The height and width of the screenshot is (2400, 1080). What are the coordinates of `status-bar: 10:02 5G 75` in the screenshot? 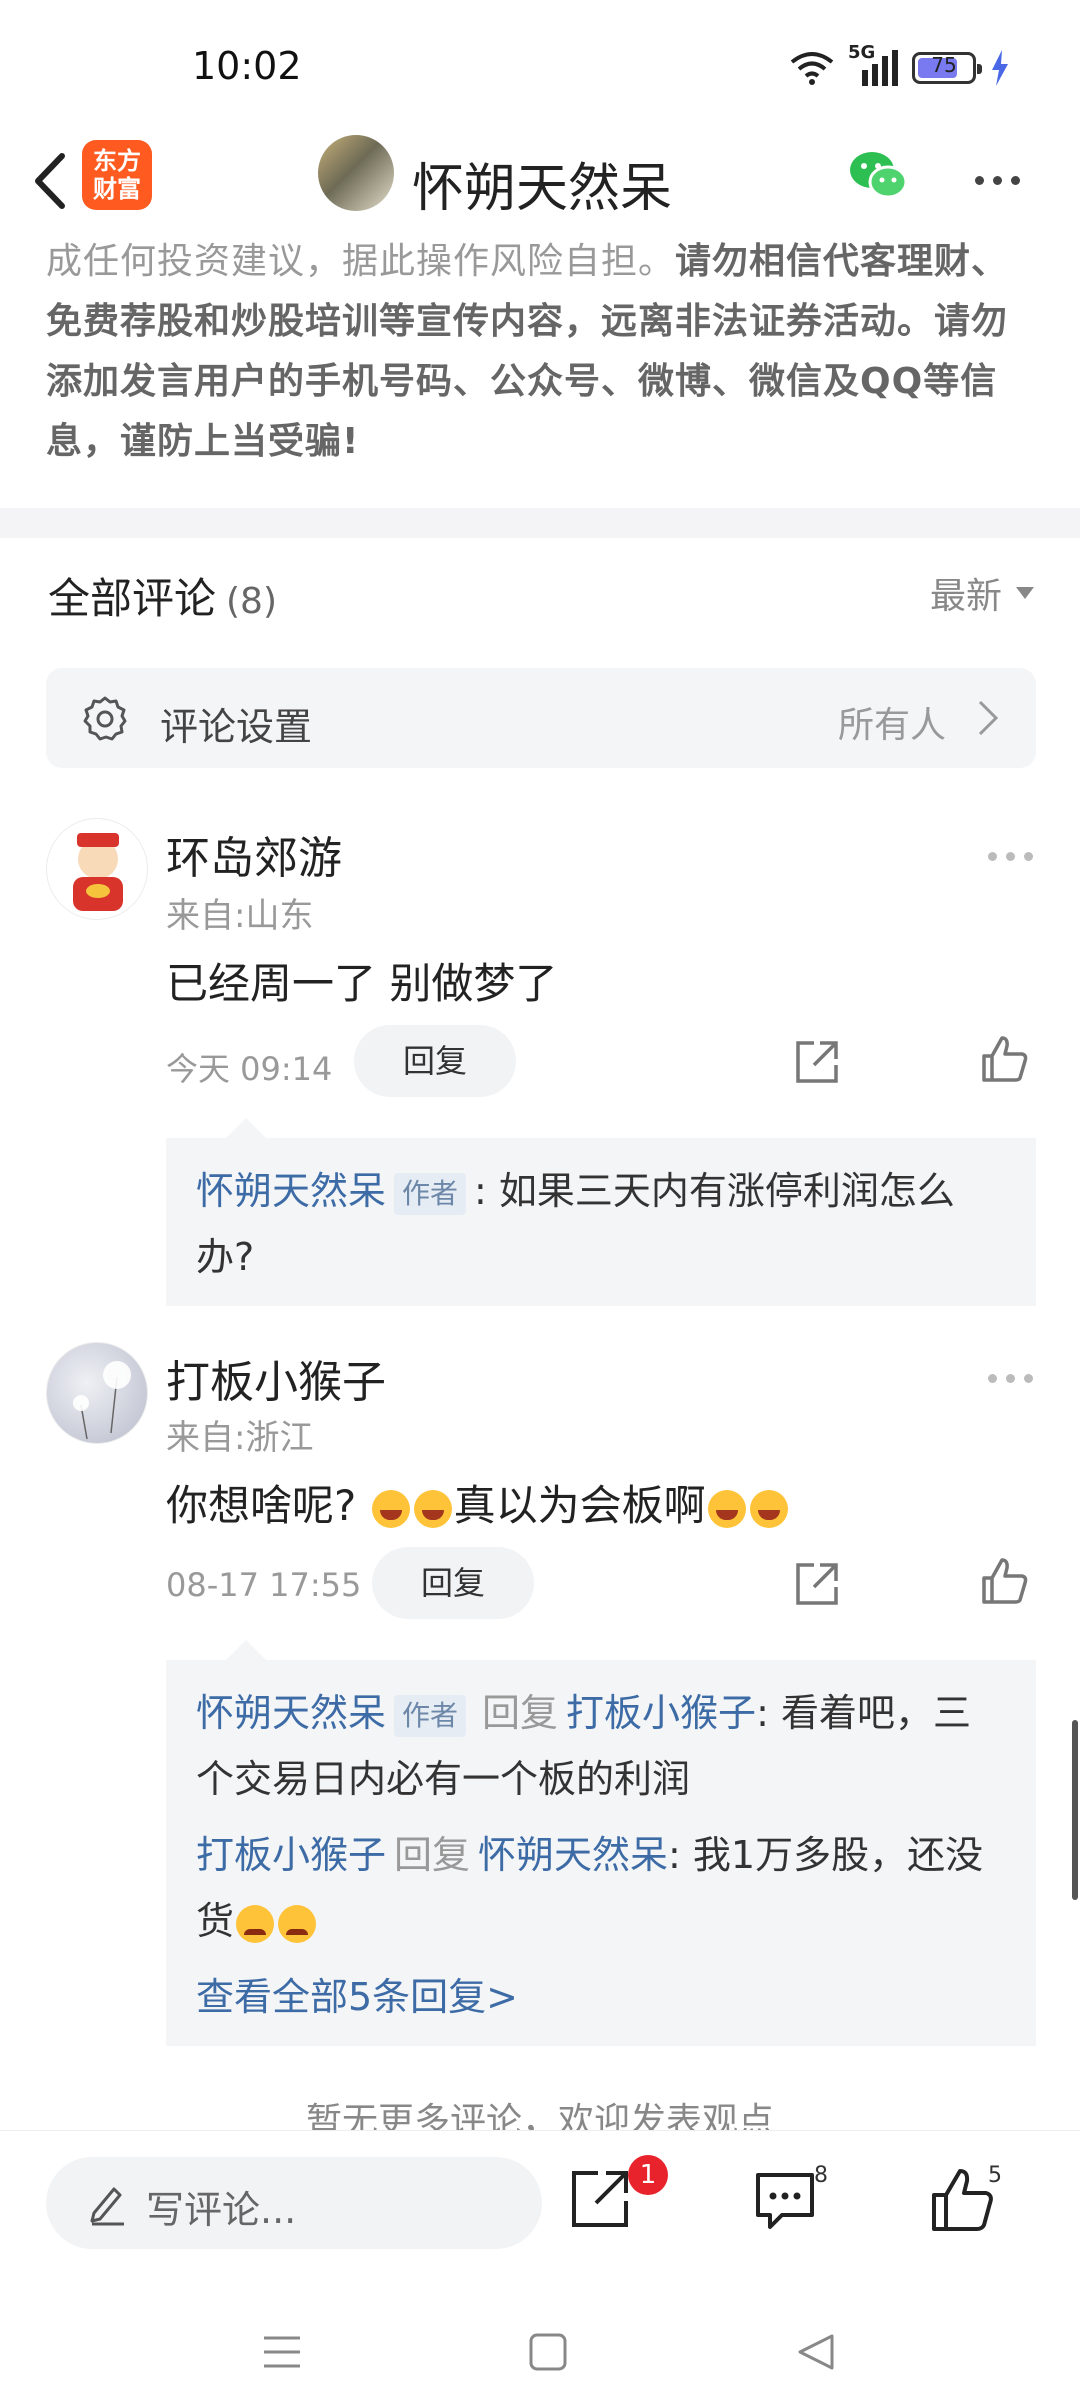 It's located at (540, 65).